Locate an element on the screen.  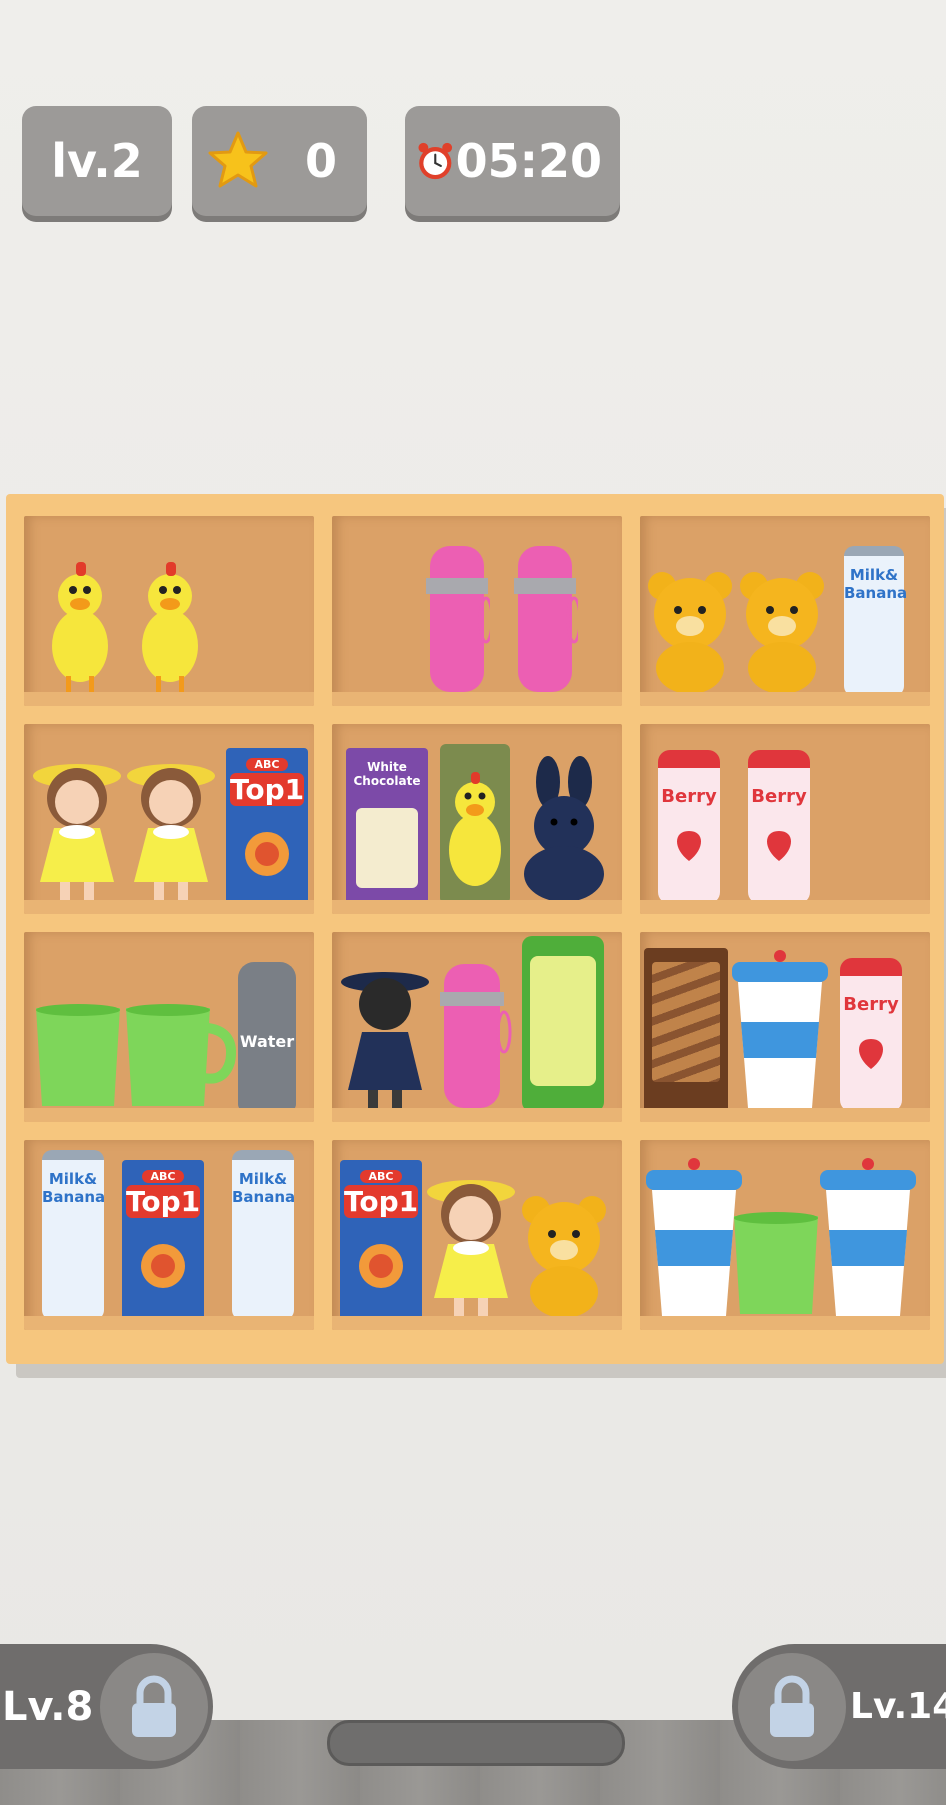
wafer-image is located at coordinates (686, 1022).